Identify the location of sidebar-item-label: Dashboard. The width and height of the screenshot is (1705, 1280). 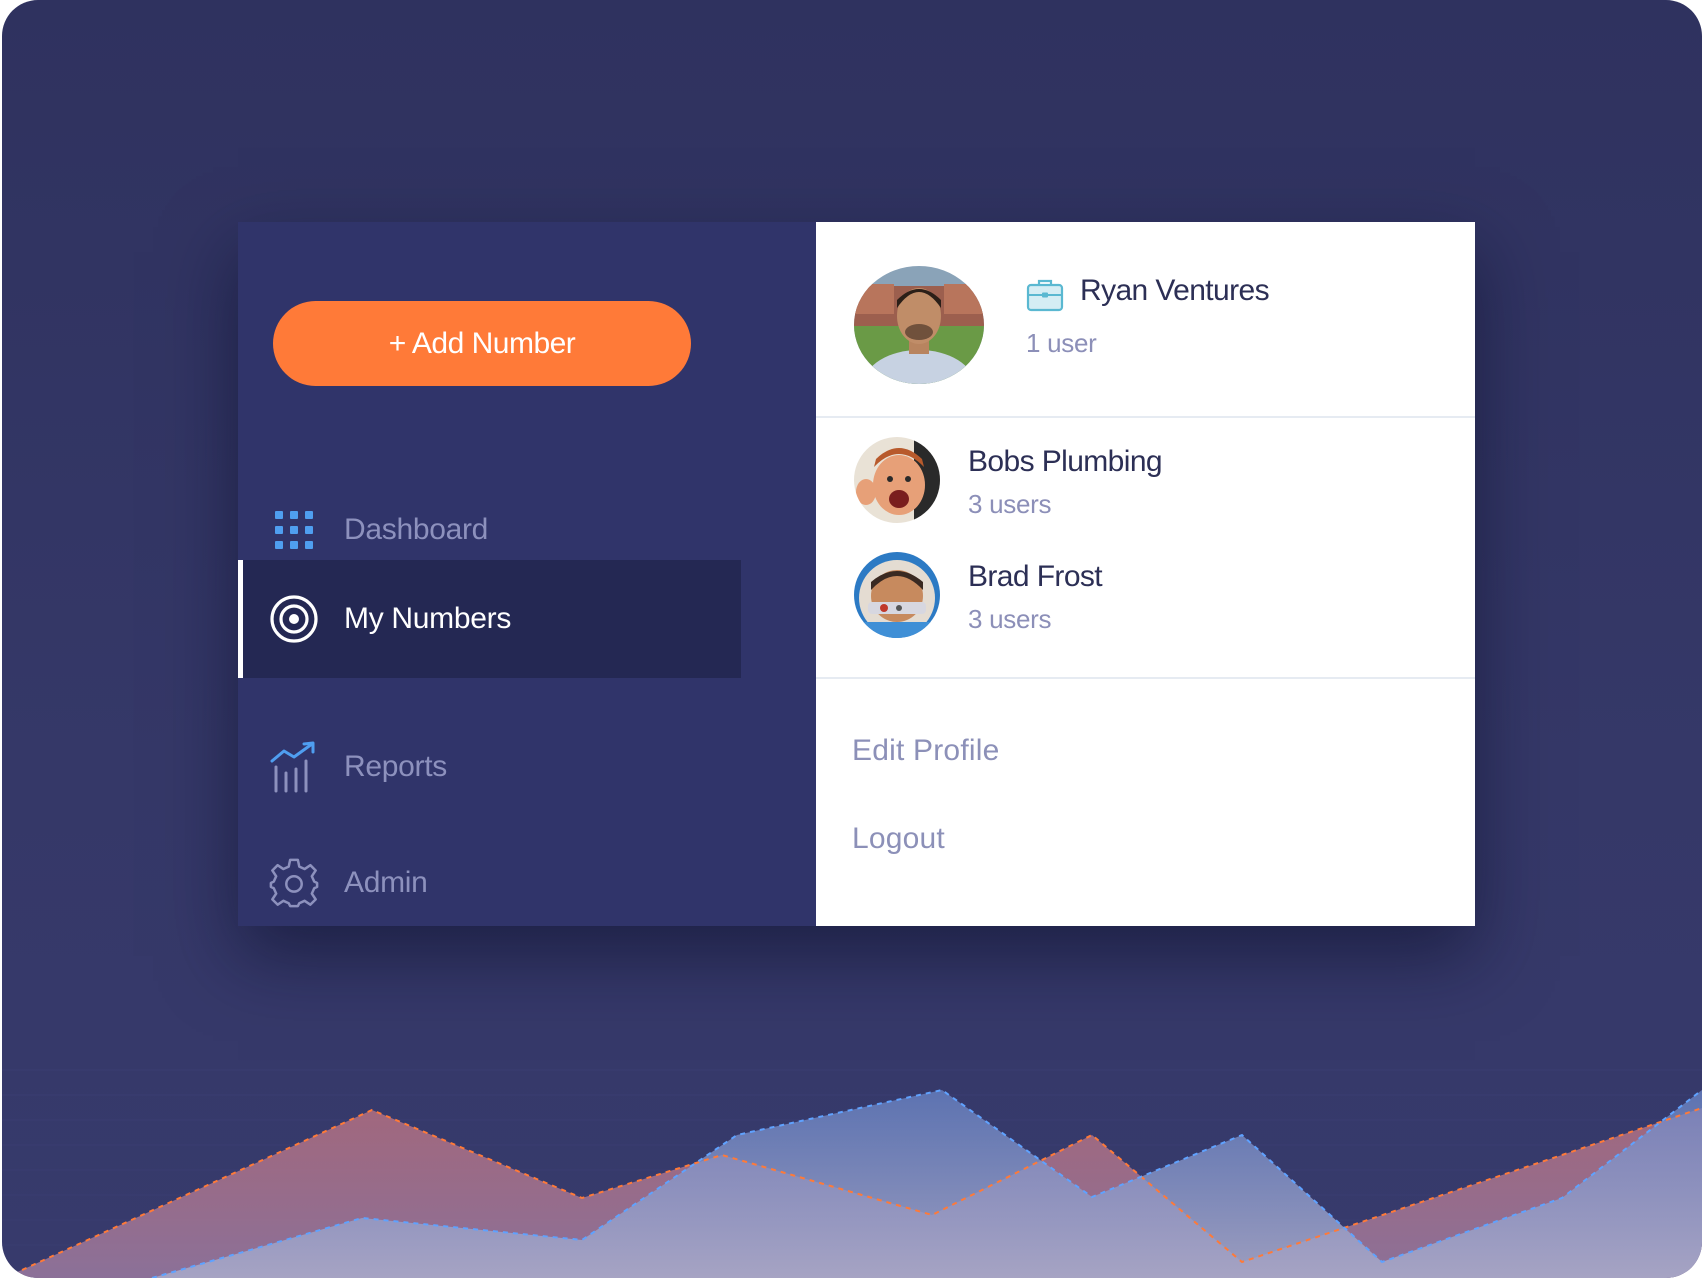
(416, 529).